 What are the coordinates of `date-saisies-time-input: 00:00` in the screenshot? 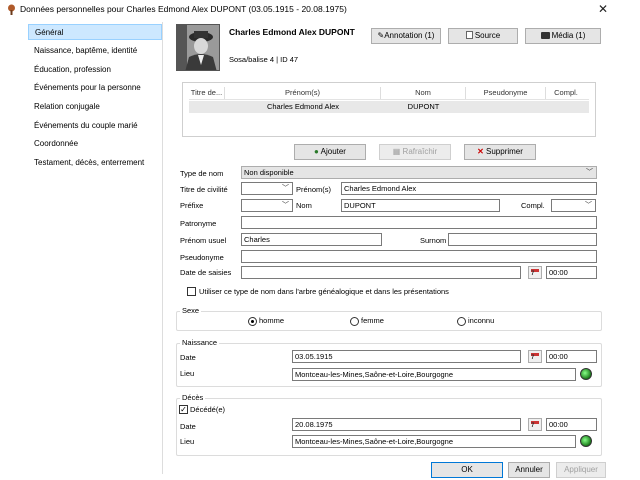 It's located at (571, 272).